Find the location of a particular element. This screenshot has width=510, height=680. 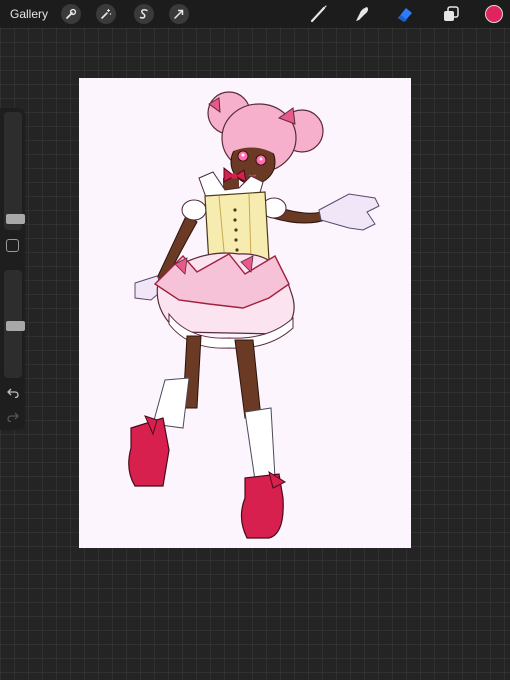

gallery-button: Gallery is located at coordinates (29, 14).